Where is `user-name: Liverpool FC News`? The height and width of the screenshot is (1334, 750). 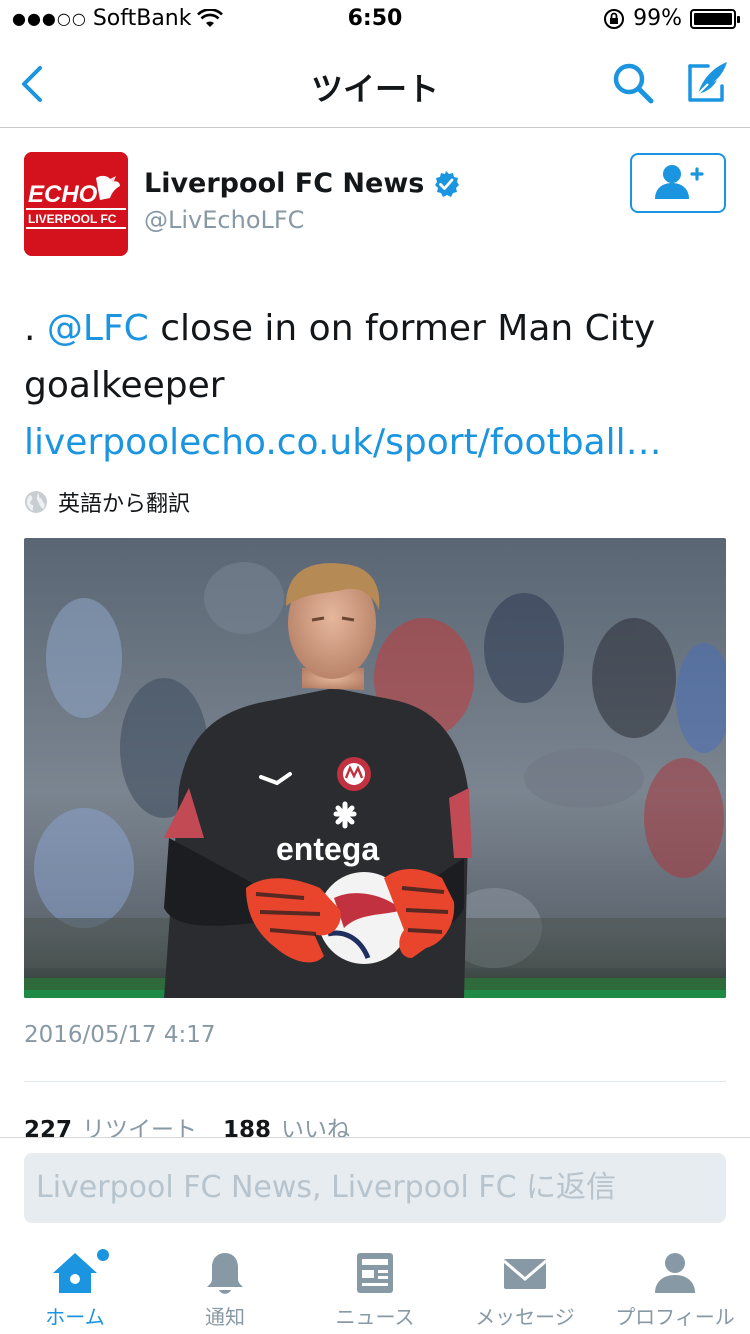 user-name: Liverpool FC News is located at coordinates (284, 183).